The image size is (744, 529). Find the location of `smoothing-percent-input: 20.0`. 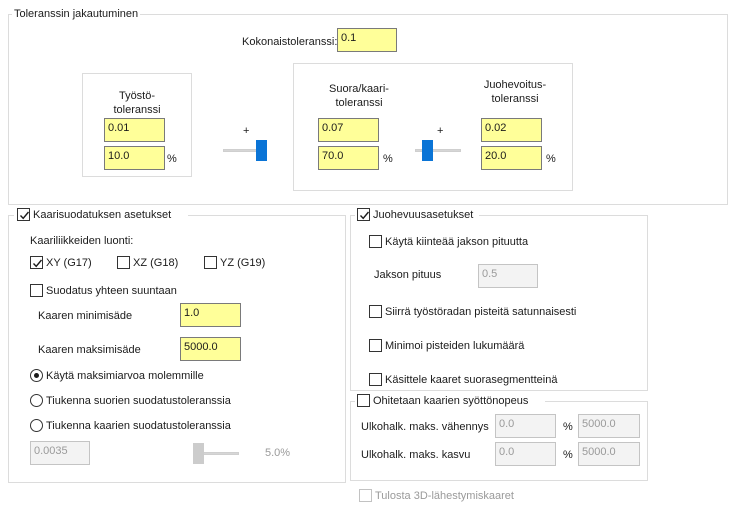

smoothing-percent-input: 20.0 is located at coordinates (511, 158).